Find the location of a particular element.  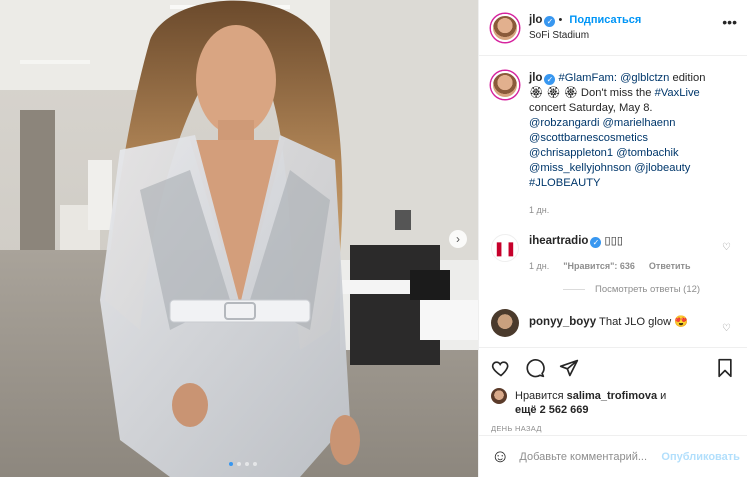

view-replies-label: Посмотреть ответы (12) is located at coordinates (648, 289).